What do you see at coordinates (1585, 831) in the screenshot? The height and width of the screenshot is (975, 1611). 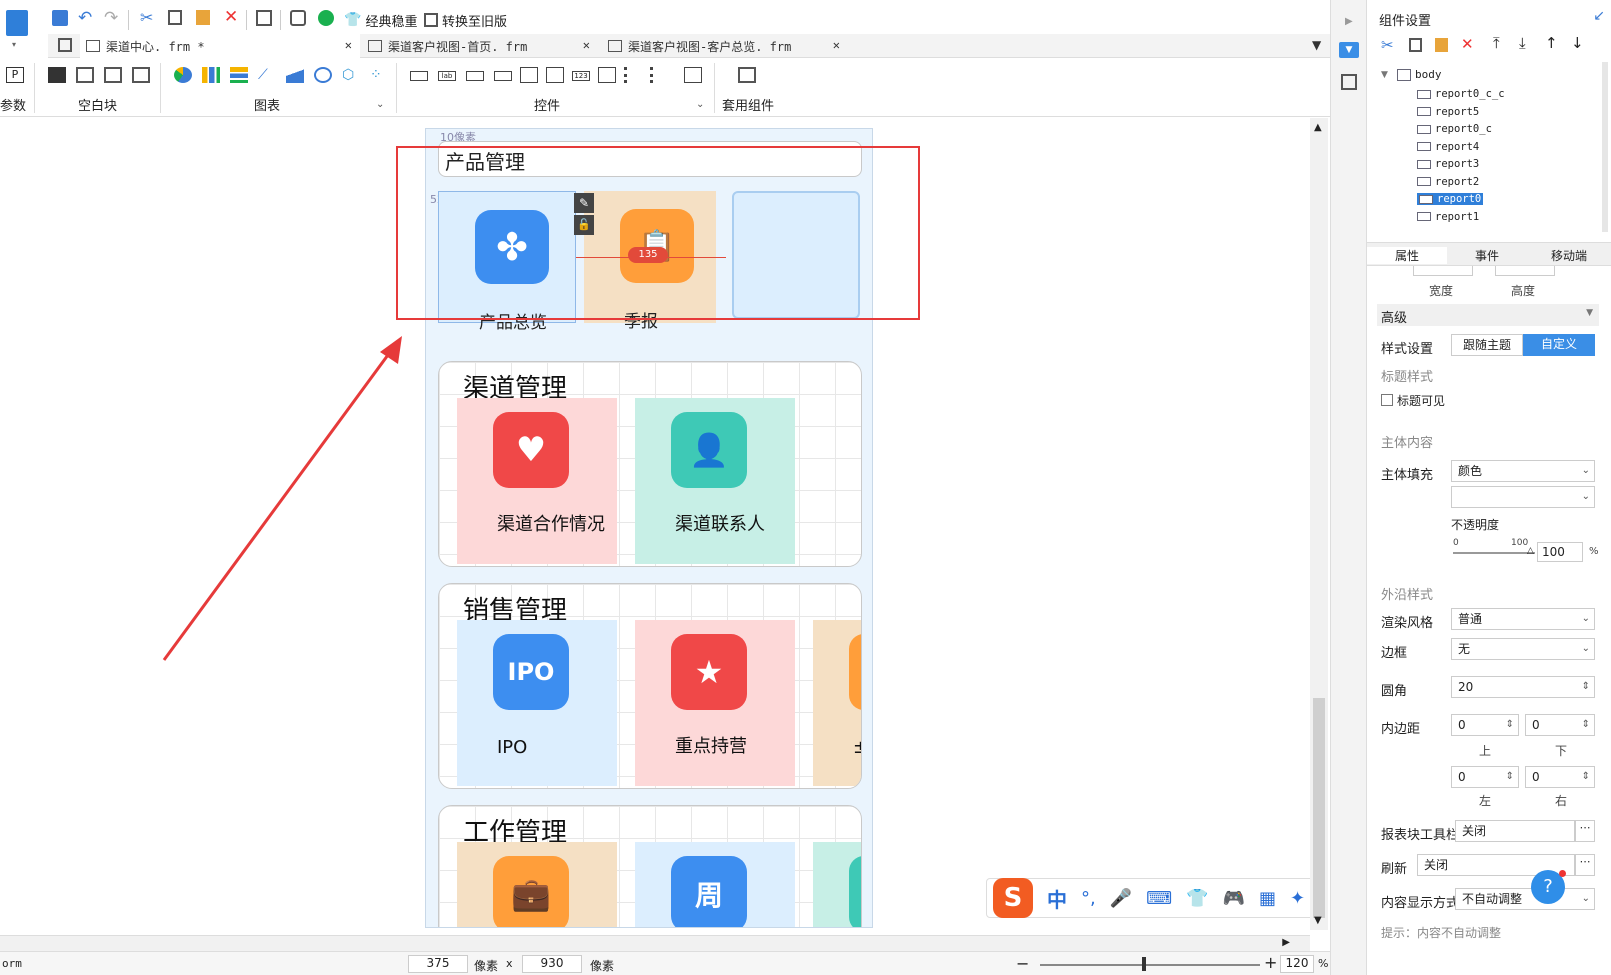 I see `toolbar-more-button: ⋯` at bounding box center [1585, 831].